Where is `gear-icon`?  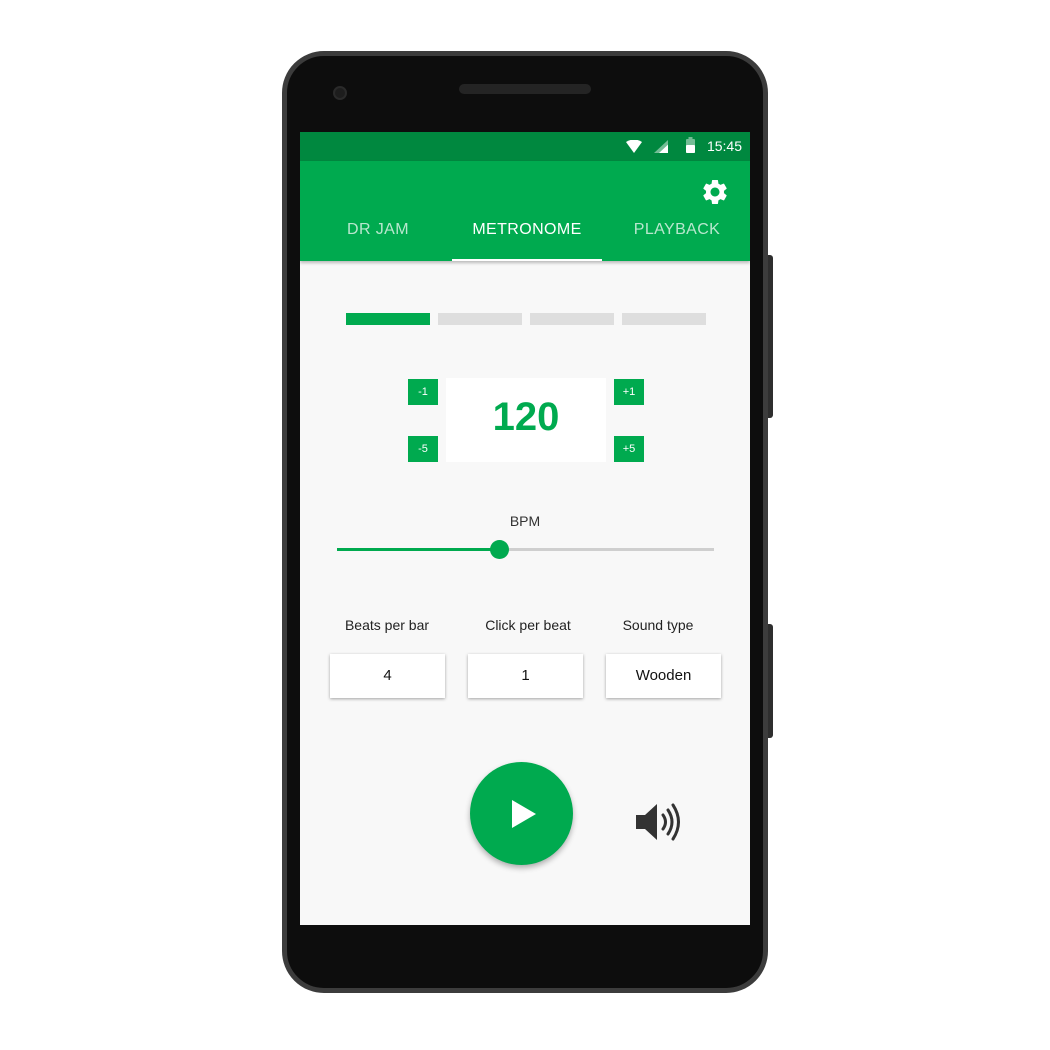 gear-icon is located at coordinates (715, 192).